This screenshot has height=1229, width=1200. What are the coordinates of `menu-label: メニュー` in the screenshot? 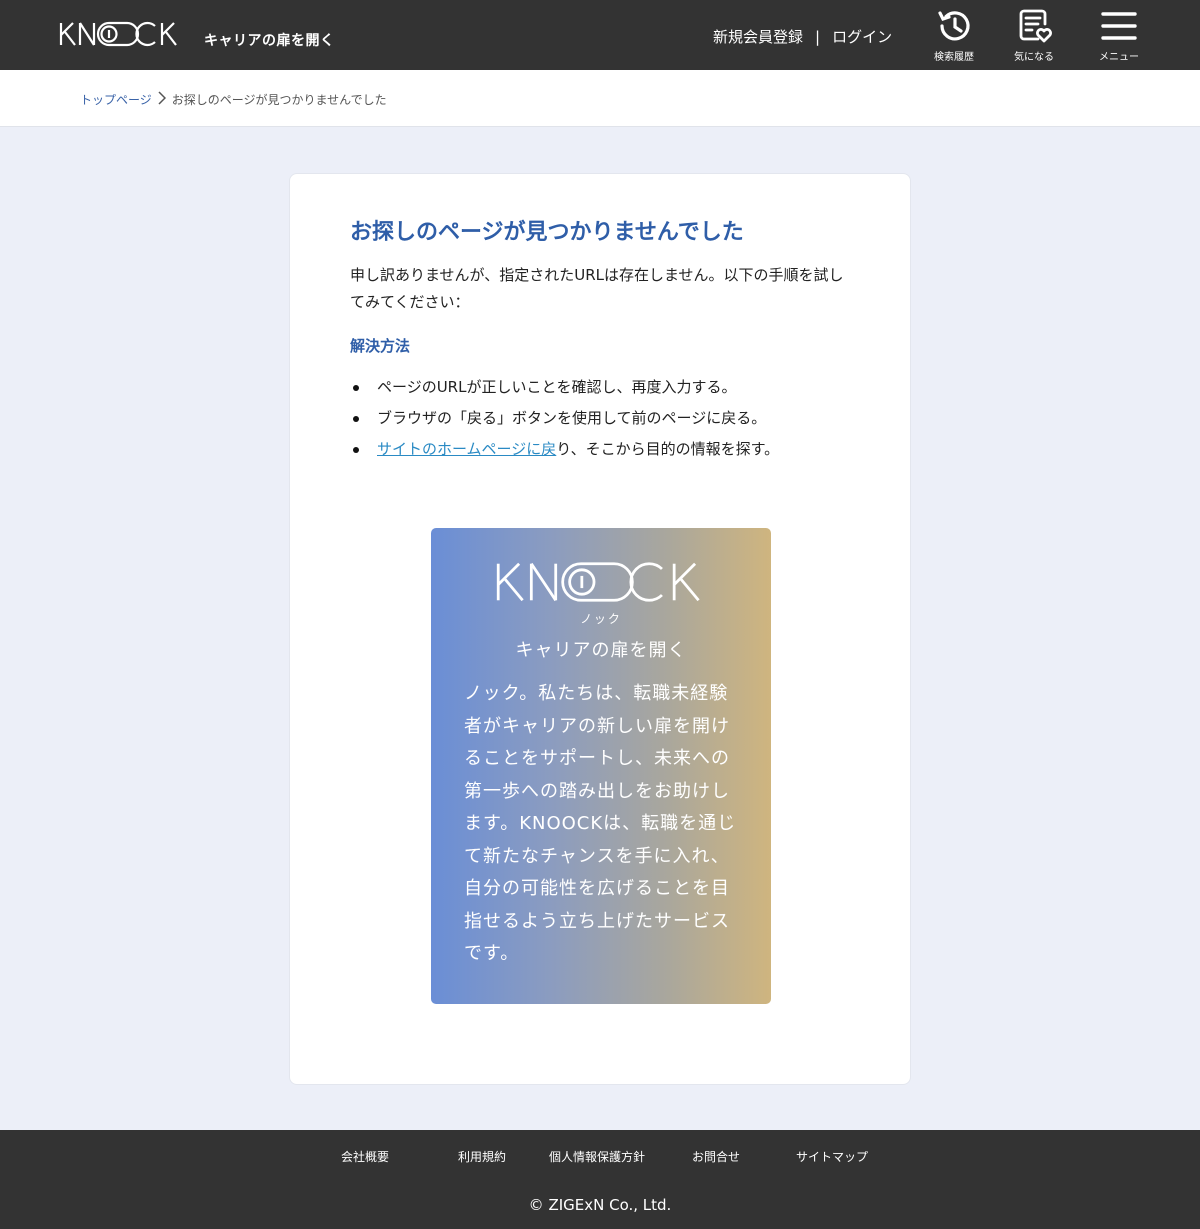 It's located at (1119, 57).